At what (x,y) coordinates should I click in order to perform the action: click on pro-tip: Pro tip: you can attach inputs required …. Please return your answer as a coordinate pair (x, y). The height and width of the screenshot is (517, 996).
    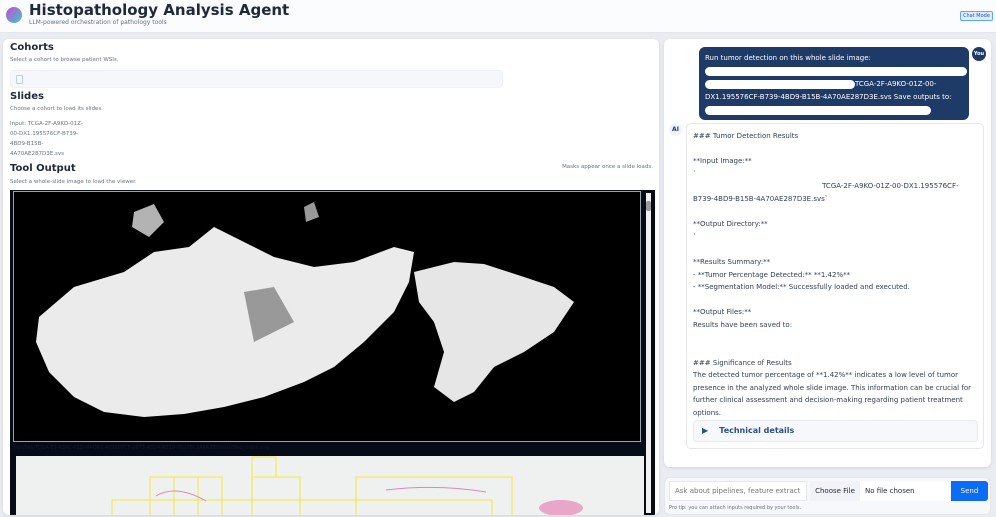
    Looking at the image, I should click on (735, 508).